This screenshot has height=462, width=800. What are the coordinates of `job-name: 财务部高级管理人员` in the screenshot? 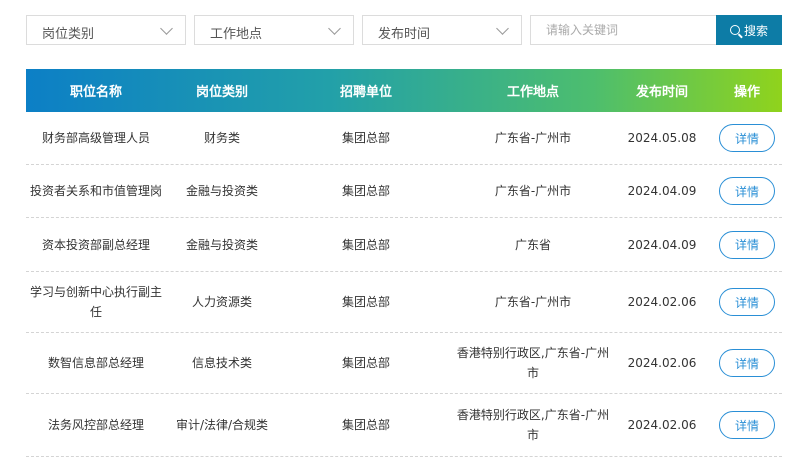 It's located at (95, 138).